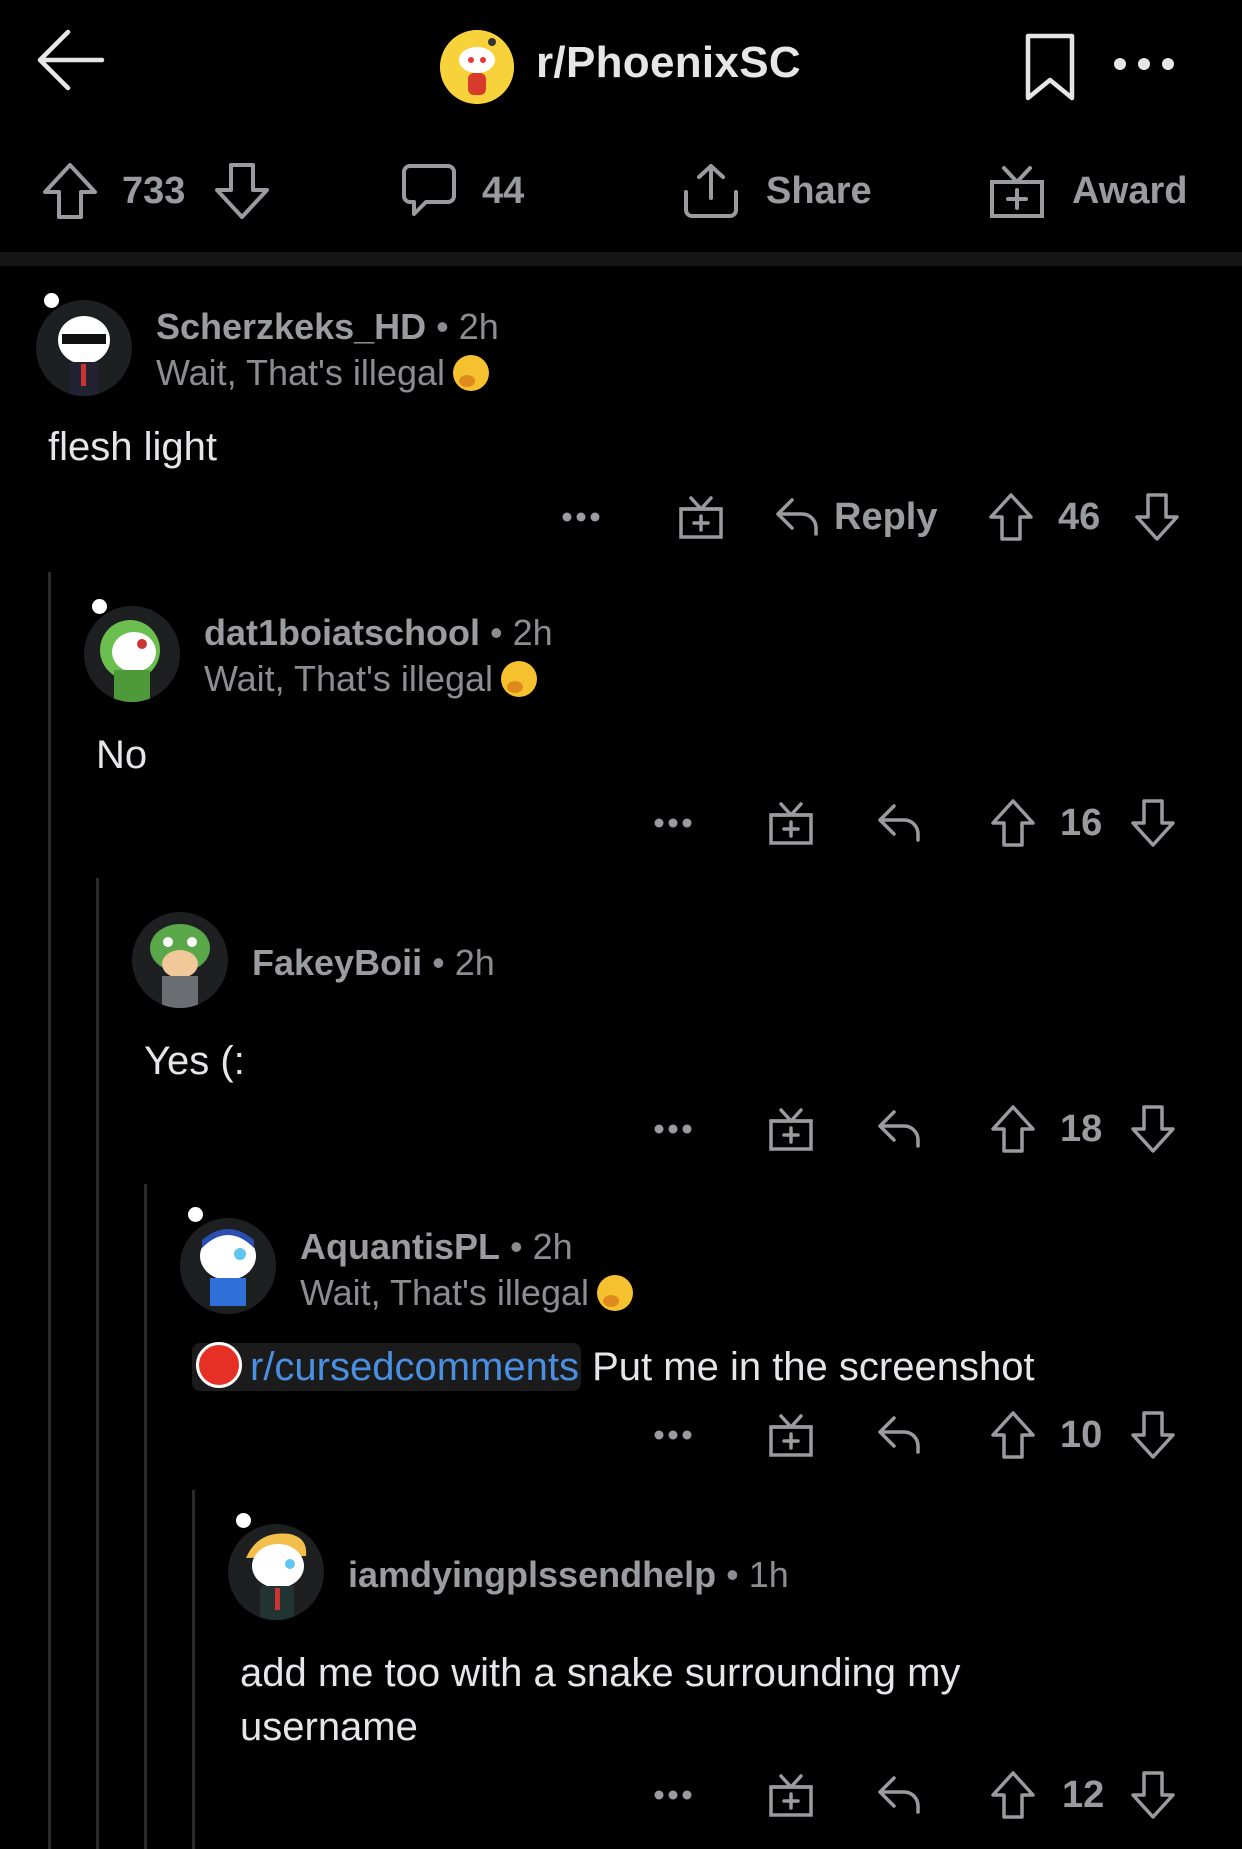  Describe the element at coordinates (400, 1246) in the screenshot. I see `username: AquantisPL` at that location.